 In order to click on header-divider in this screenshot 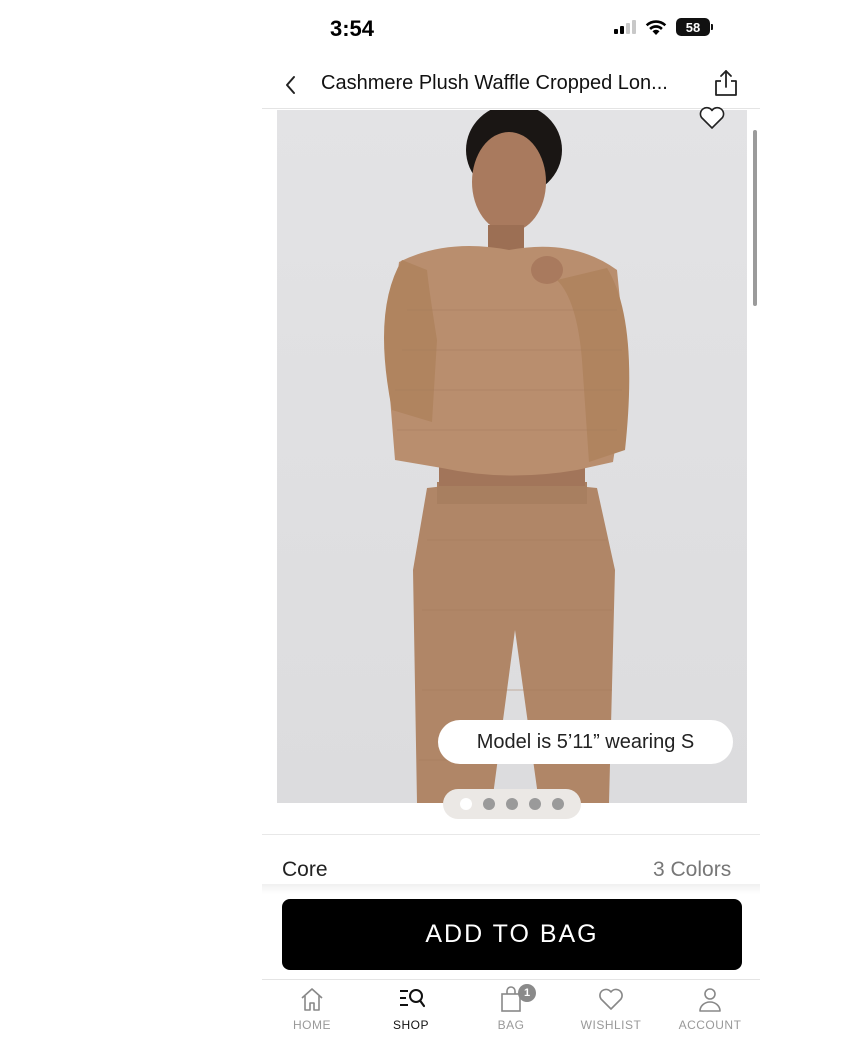, I will do `click(511, 108)`.